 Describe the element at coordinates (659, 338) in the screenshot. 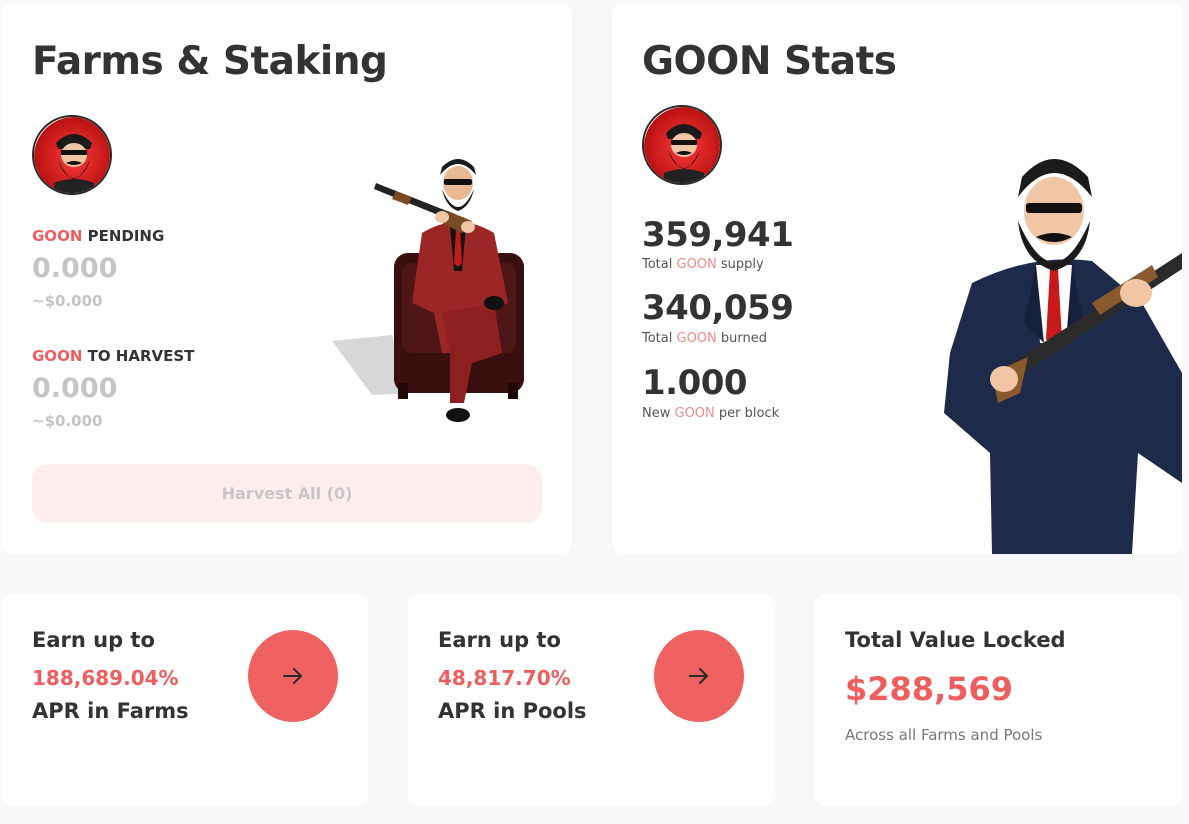

I see `total-burned-prefix: Total` at that location.